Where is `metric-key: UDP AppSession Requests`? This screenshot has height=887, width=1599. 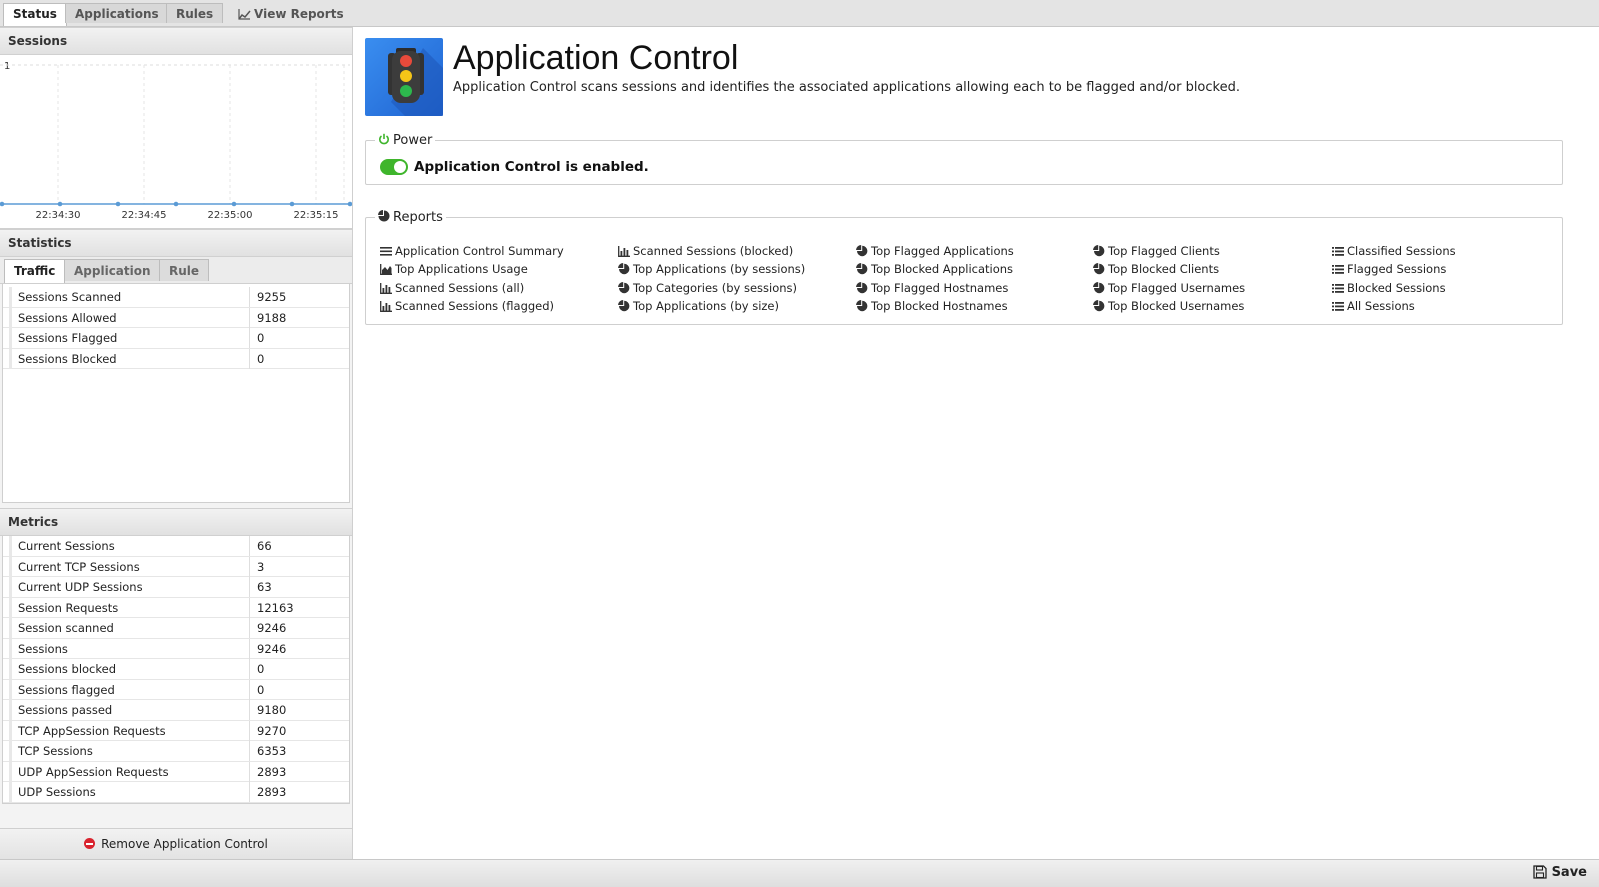 metric-key: UDP AppSession Requests is located at coordinates (89, 771).